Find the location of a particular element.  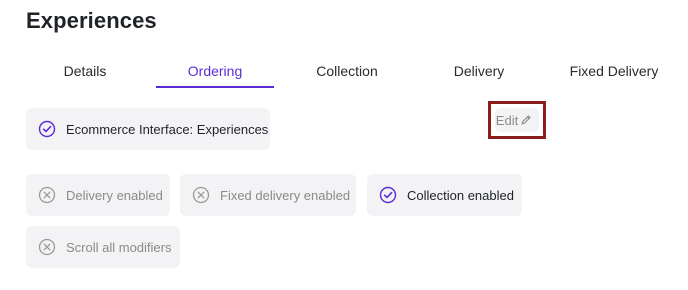

scroll-all-modifiers-label: Scroll all modifiers is located at coordinates (119, 247).